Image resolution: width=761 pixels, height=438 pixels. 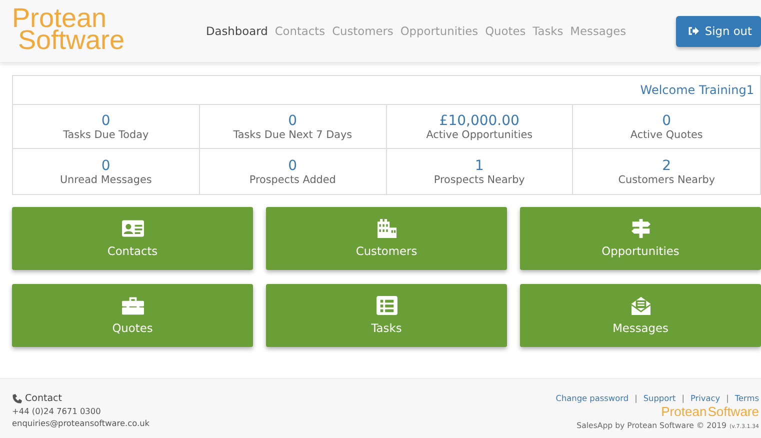 What do you see at coordinates (237, 31) in the screenshot?
I see `nav-link: Dashboard` at bounding box center [237, 31].